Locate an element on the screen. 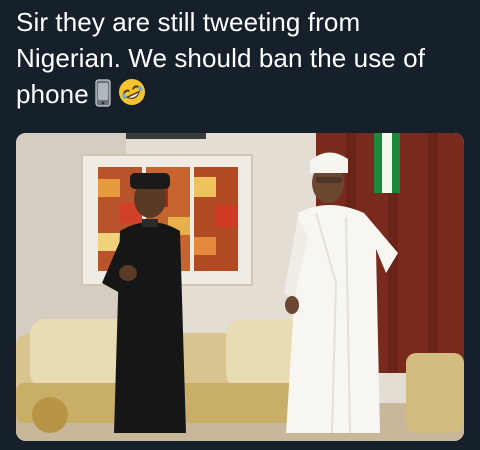  mobile-phone-icon is located at coordinates (103, 97).